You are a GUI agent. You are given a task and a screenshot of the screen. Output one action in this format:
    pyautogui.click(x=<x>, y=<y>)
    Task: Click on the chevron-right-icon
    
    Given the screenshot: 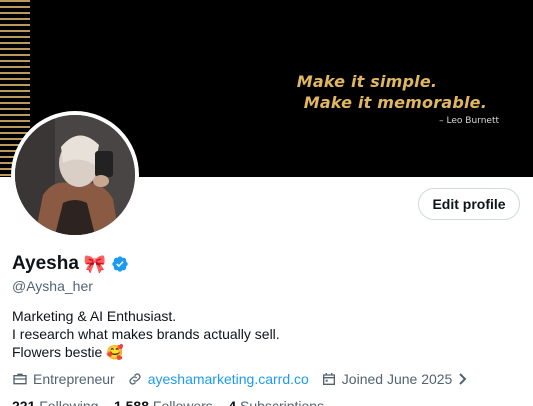 What is the action you would take?
    pyautogui.click(x=463, y=379)
    